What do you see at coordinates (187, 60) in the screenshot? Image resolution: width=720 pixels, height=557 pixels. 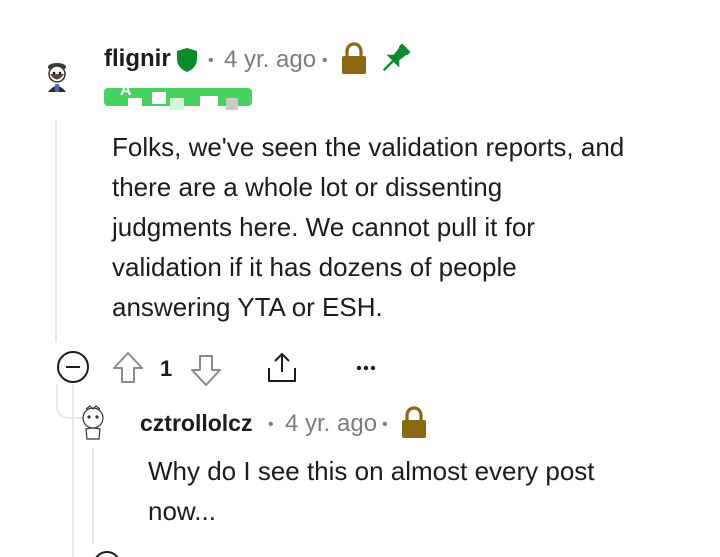 I see `mod-shield-icon` at bounding box center [187, 60].